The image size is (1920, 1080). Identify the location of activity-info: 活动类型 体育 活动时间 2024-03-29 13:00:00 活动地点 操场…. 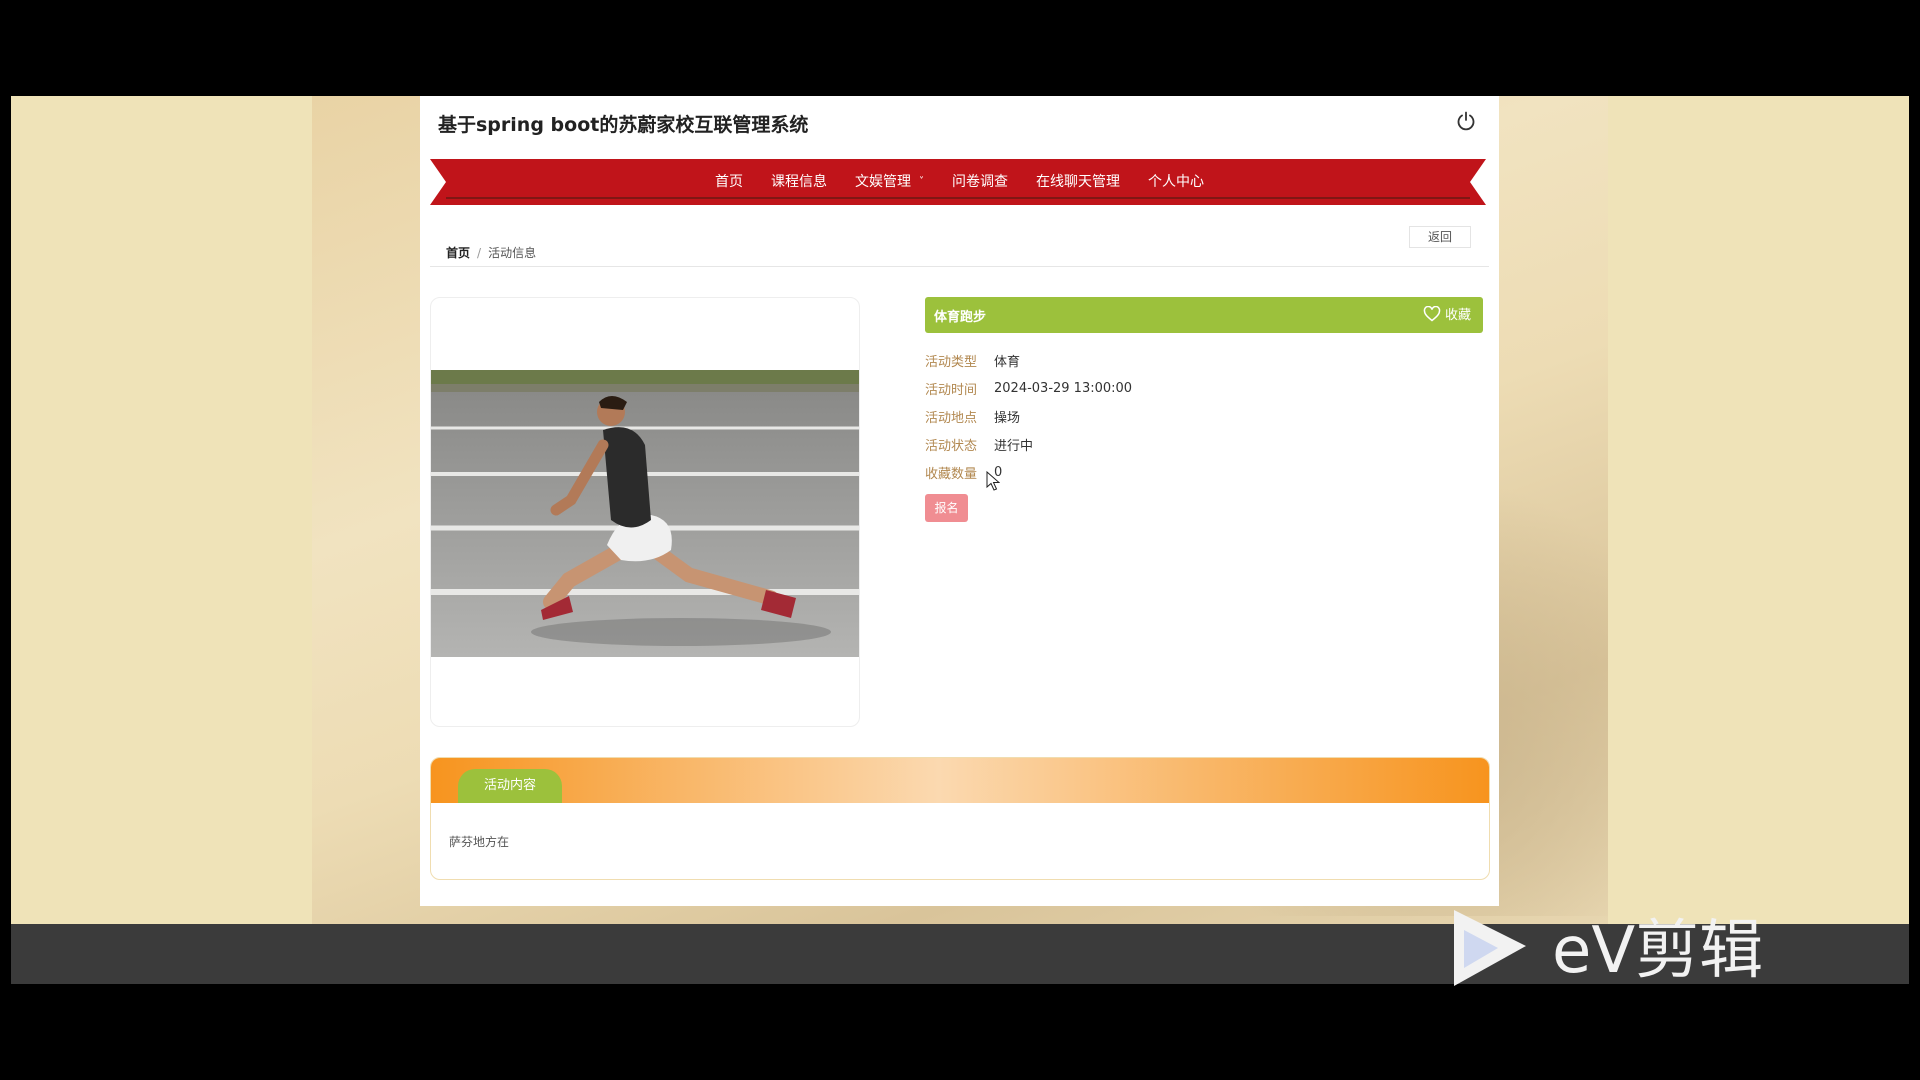
(1028, 416).